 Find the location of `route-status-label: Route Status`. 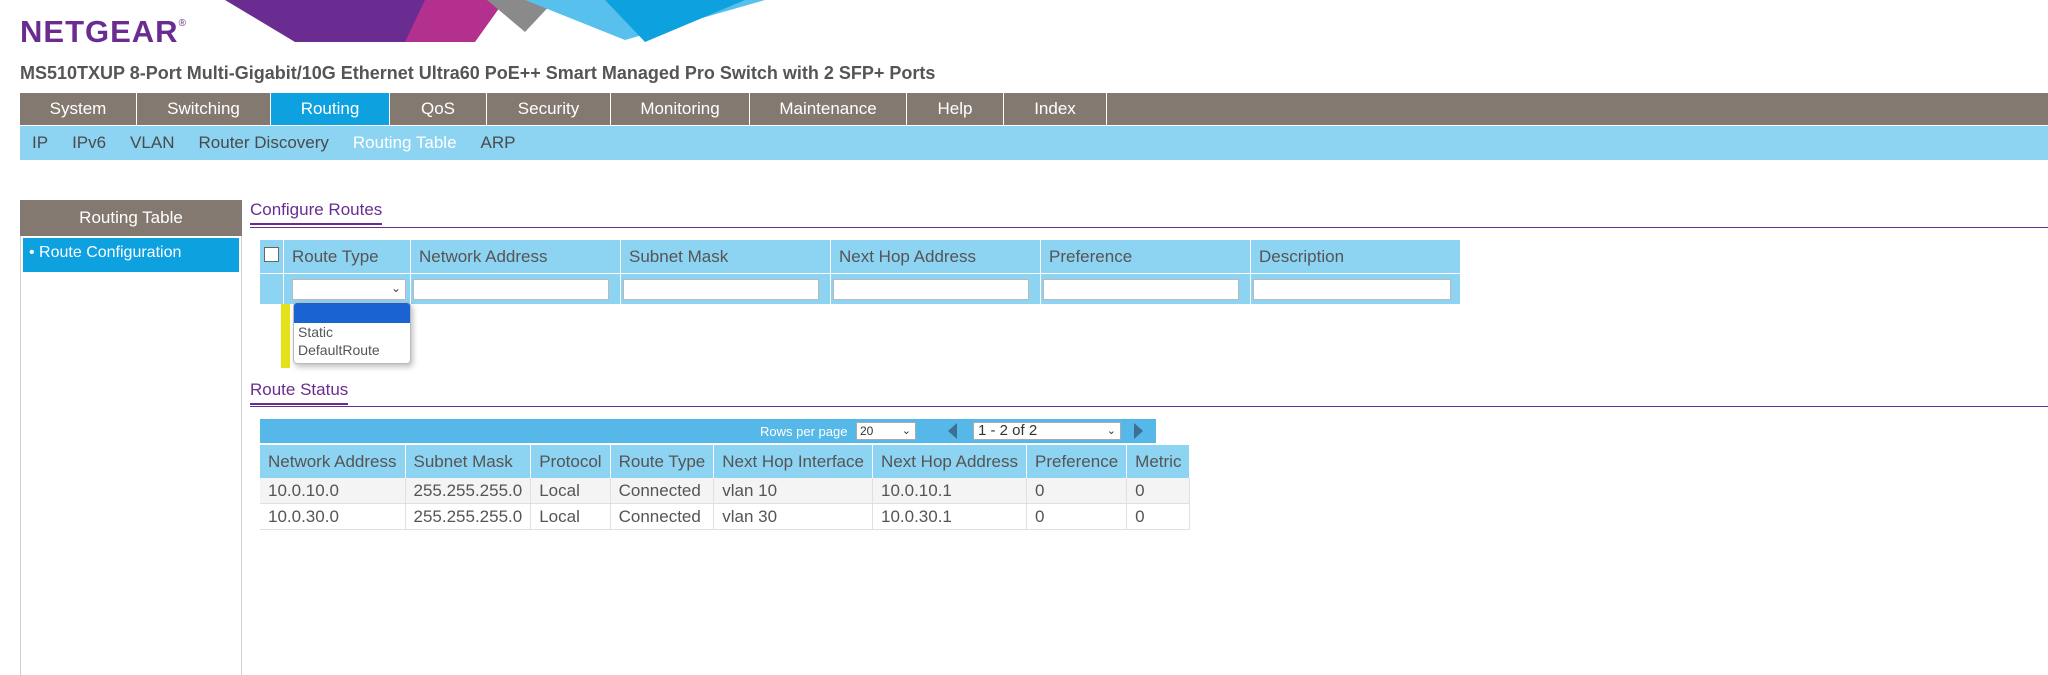

route-status-label: Route Status is located at coordinates (299, 392).